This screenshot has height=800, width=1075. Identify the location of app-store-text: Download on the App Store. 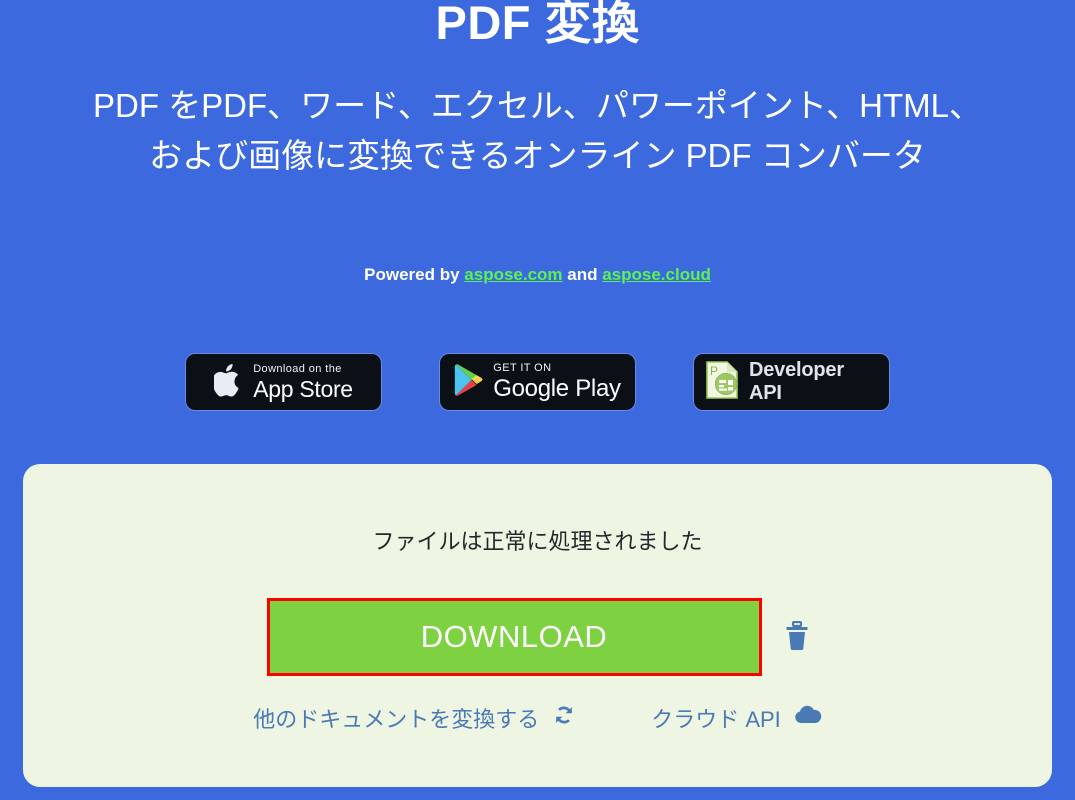
(303, 382).